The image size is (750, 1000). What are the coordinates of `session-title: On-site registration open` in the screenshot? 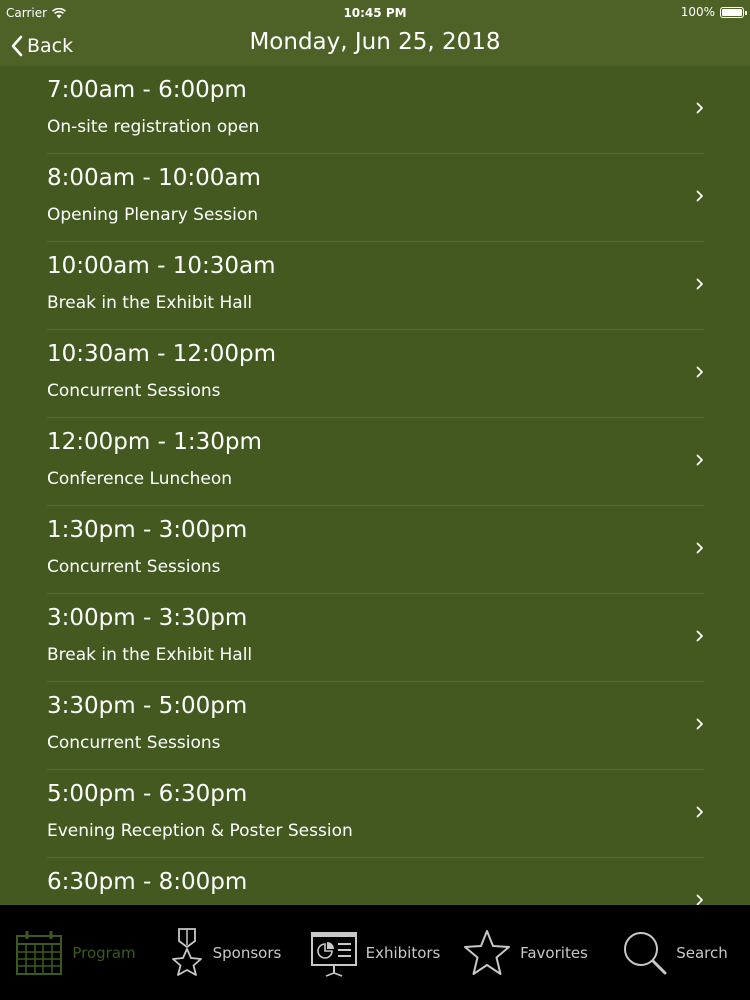 It's located at (153, 127).